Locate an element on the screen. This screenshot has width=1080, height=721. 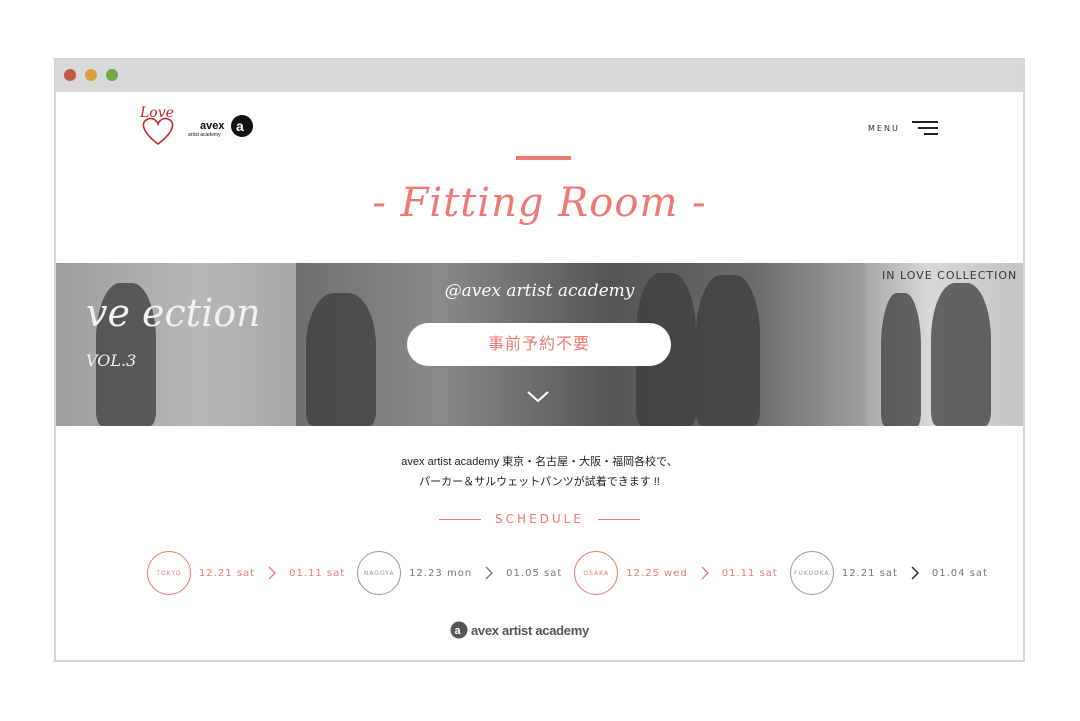
love-heart-icon: Love is located at coordinates (156, 125).